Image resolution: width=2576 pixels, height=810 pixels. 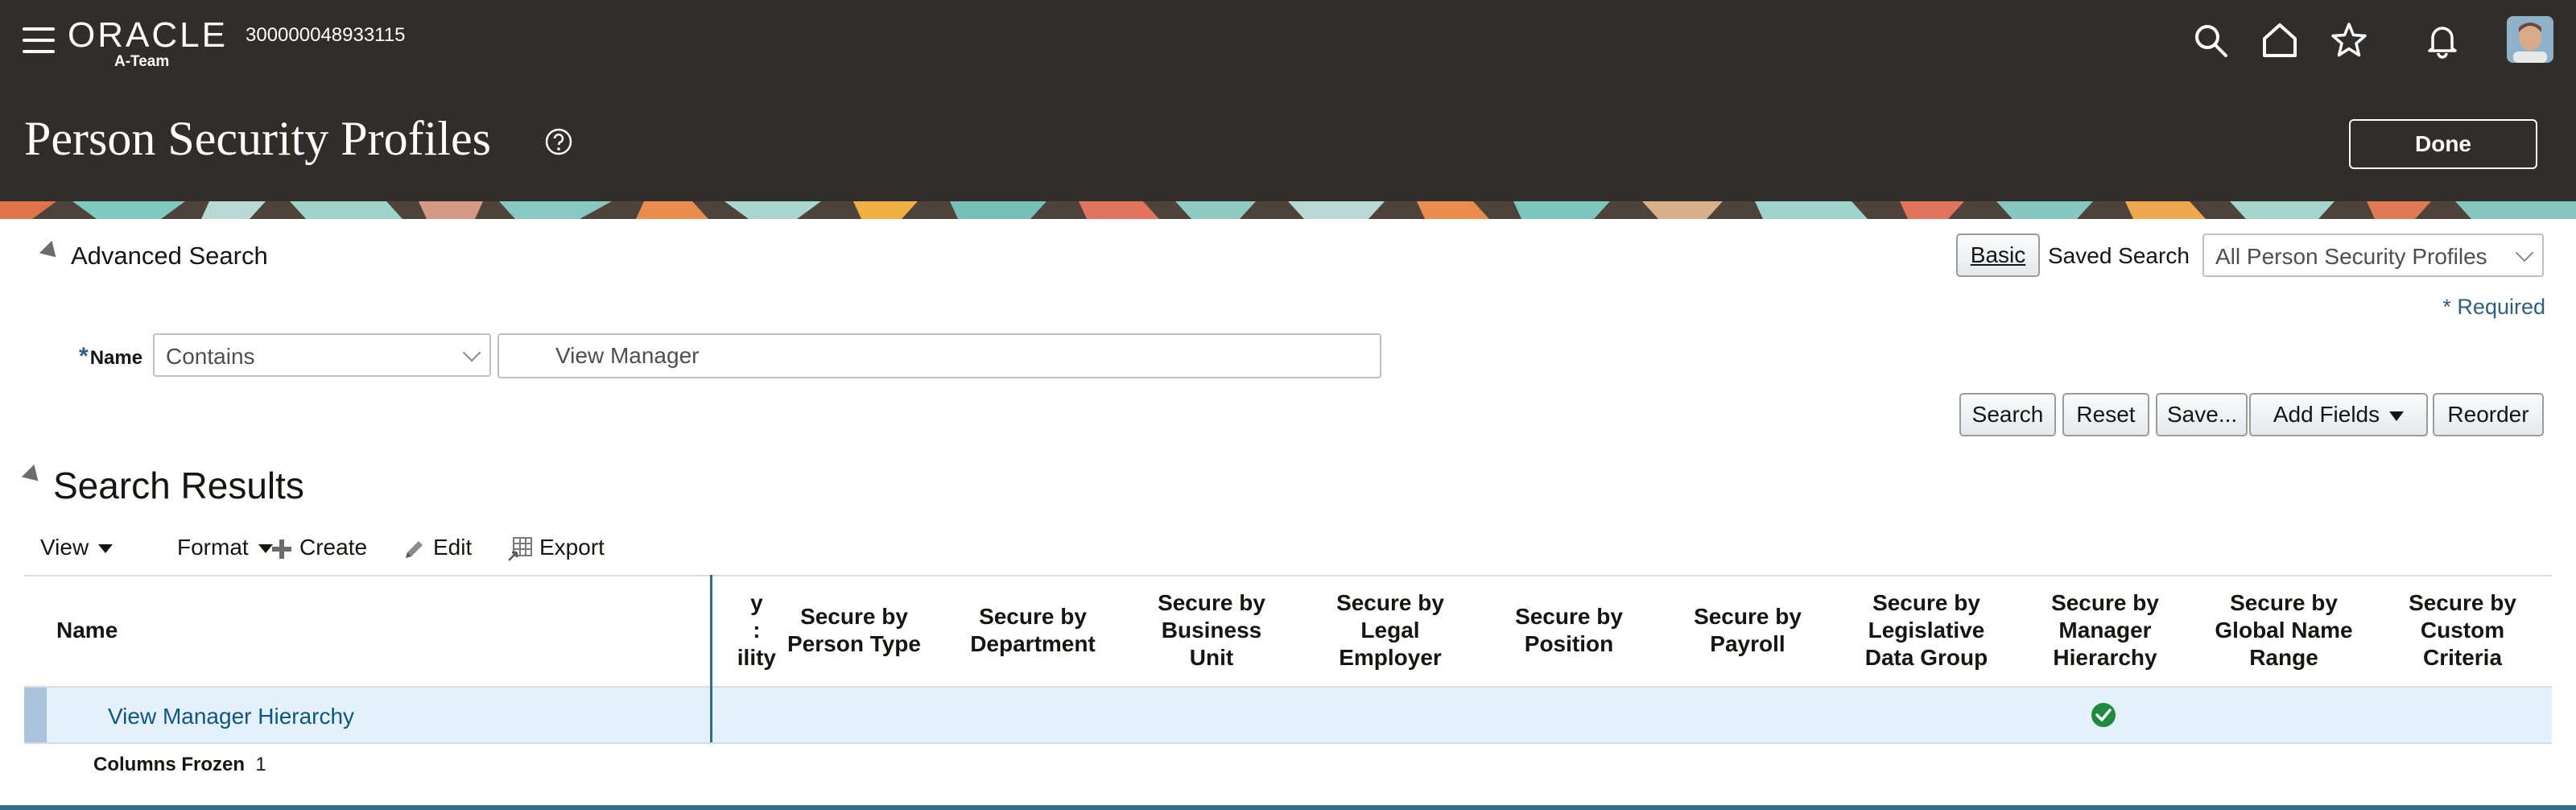 I want to click on format-menu: Format, so click(x=225, y=547).